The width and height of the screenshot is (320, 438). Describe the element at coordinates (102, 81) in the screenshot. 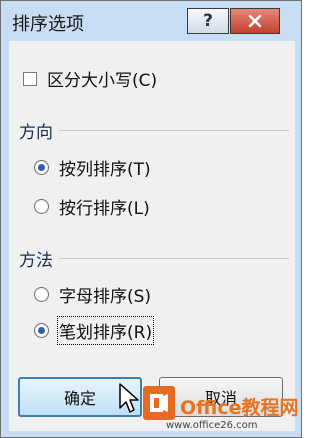

I see `case-sensitive-label: 区分大小写(C)` at that location.